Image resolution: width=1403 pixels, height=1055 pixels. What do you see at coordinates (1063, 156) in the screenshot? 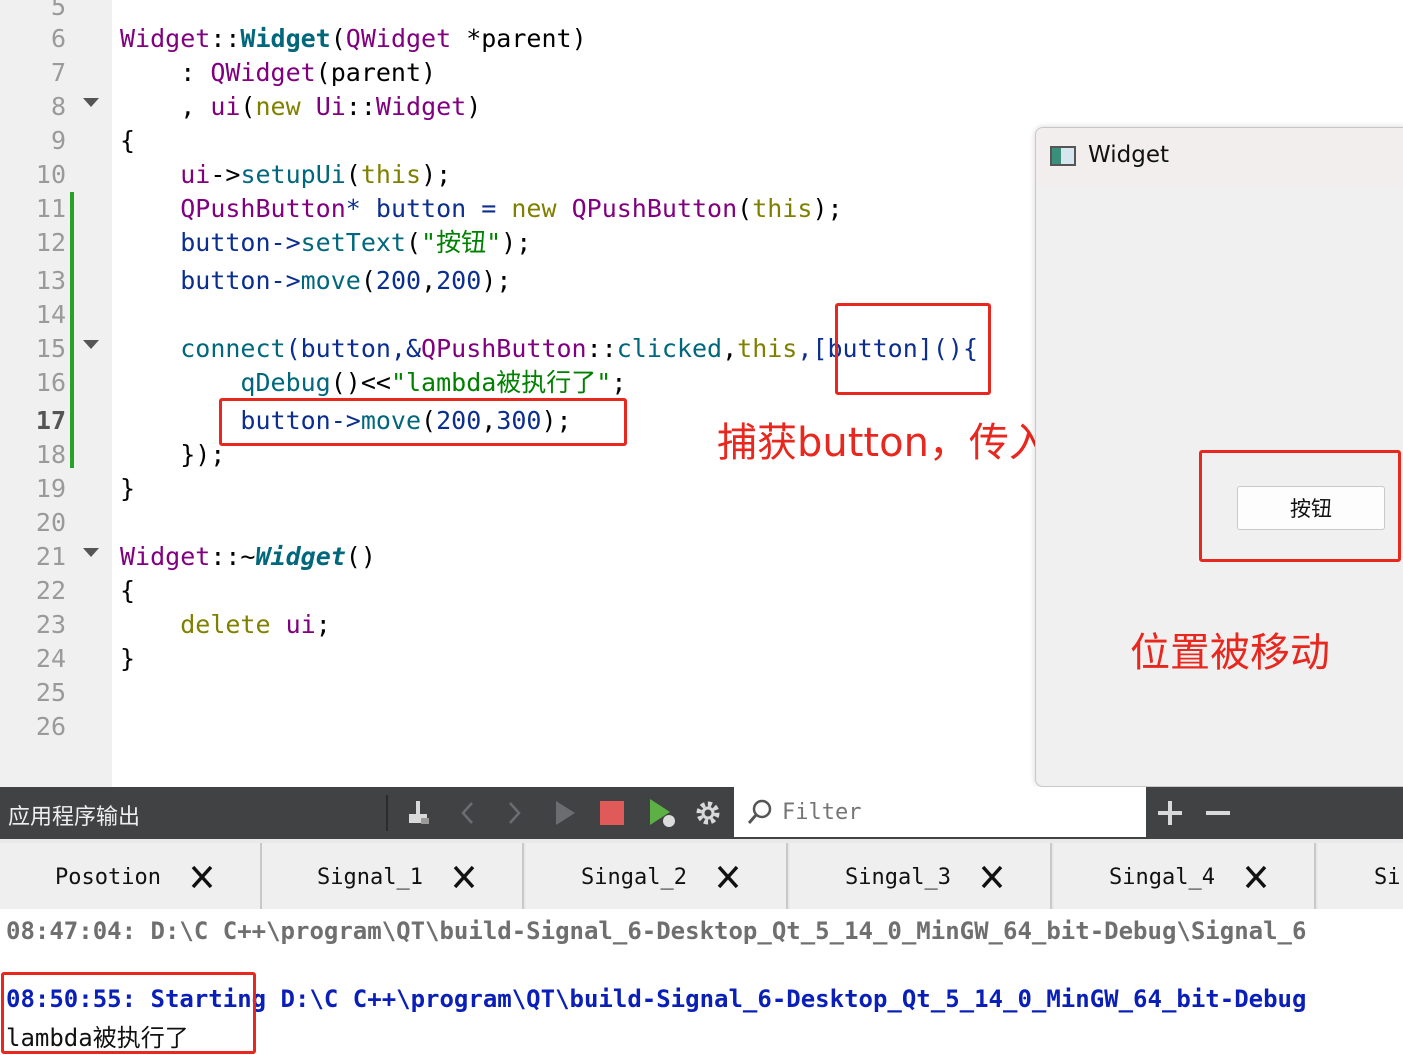
I see `window-icon` at bounding box center [1063, 156].